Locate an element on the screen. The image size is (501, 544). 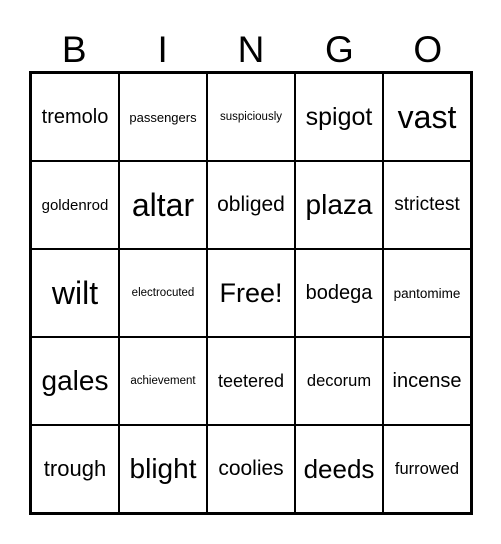
bingo-cell: achievement is located at coordinates (163, 381).